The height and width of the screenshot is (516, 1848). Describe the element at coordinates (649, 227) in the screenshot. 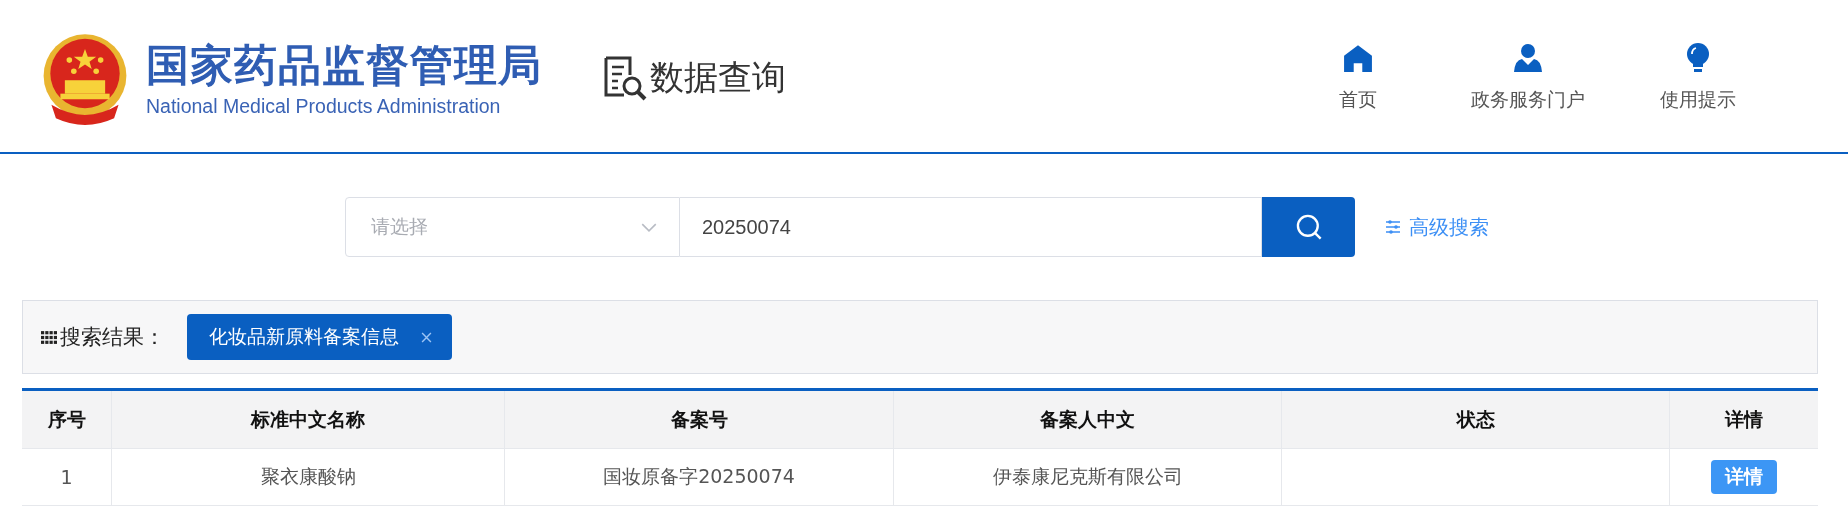

I see `chevron-down-icon` at that location.